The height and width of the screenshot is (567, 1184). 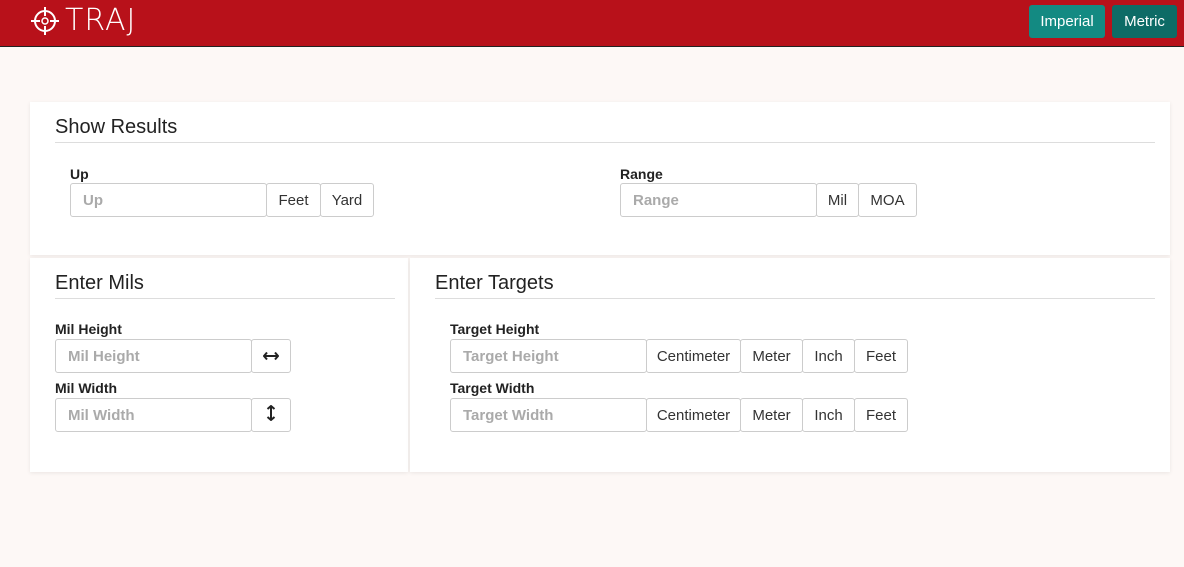 I want to click on target-height-centimeter-button: Centimeter, so click(x=693, y=356).